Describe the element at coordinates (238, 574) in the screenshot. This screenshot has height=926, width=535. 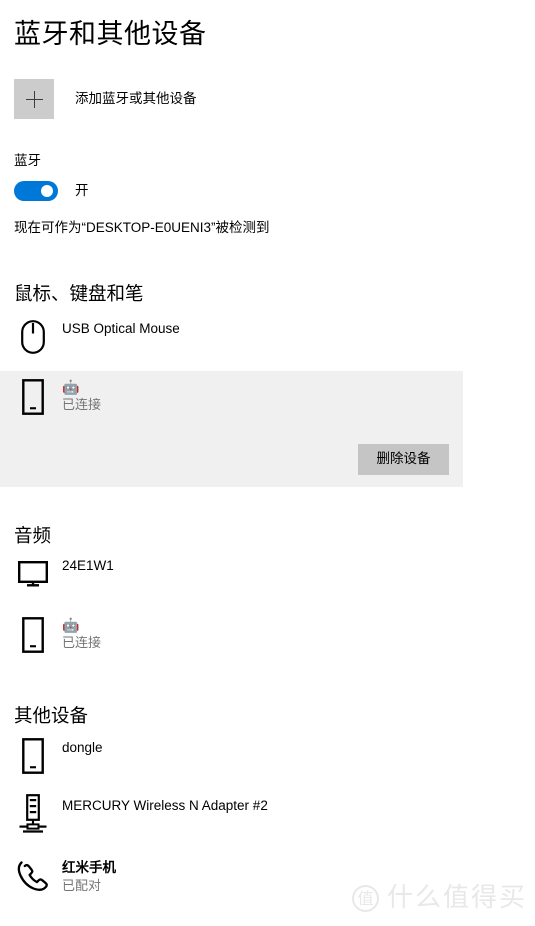
I see `device-row-24e1w1: 24E1W1` at that location.